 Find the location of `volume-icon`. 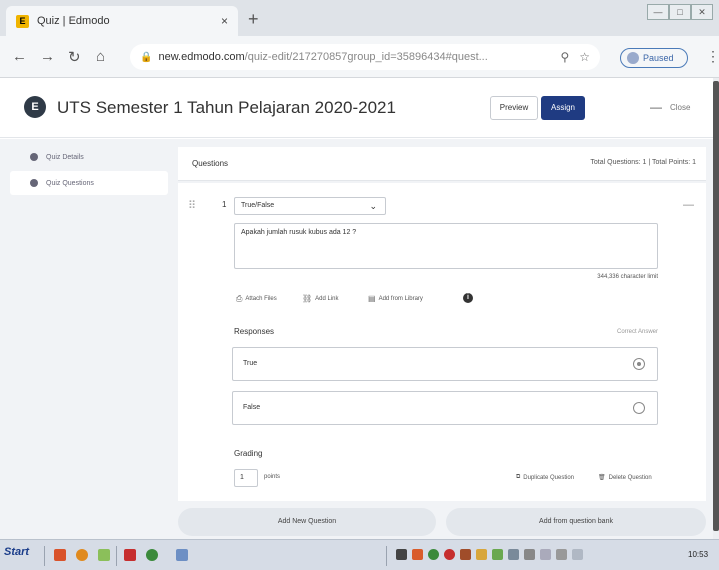

volume-icon is located at coordinates (561, 554).